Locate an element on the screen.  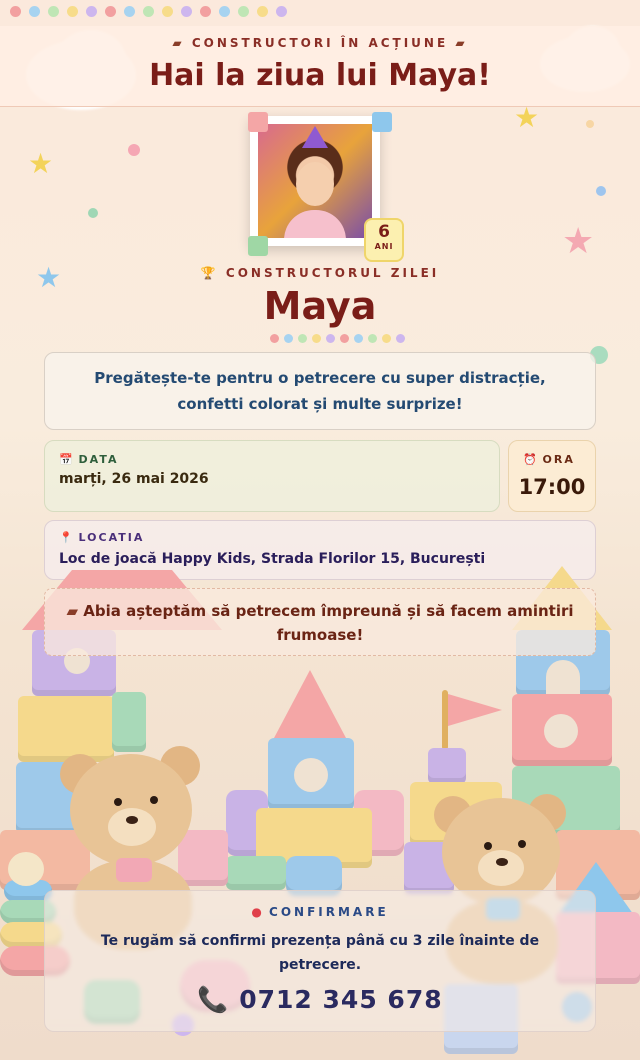
location-label-text: LOCATIA is located at coordinates (111, 537).